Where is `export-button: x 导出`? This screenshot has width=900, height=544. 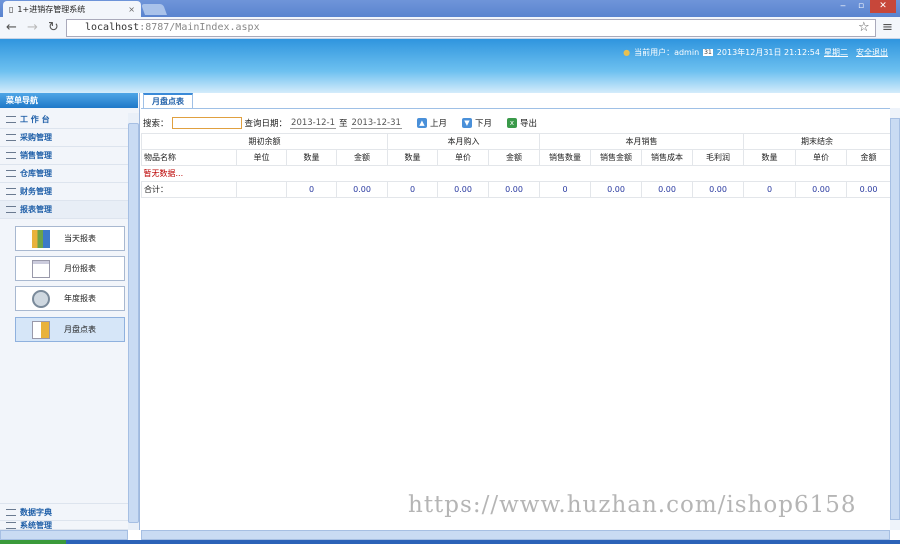
export-button: x 导出 is located at coordinates (521, 123).